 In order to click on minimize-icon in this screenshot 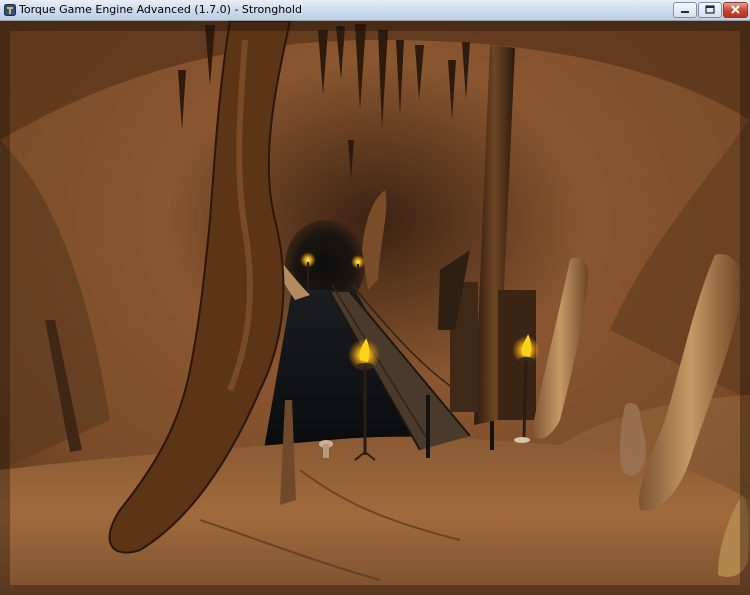, I will do `click(685, 12)`.